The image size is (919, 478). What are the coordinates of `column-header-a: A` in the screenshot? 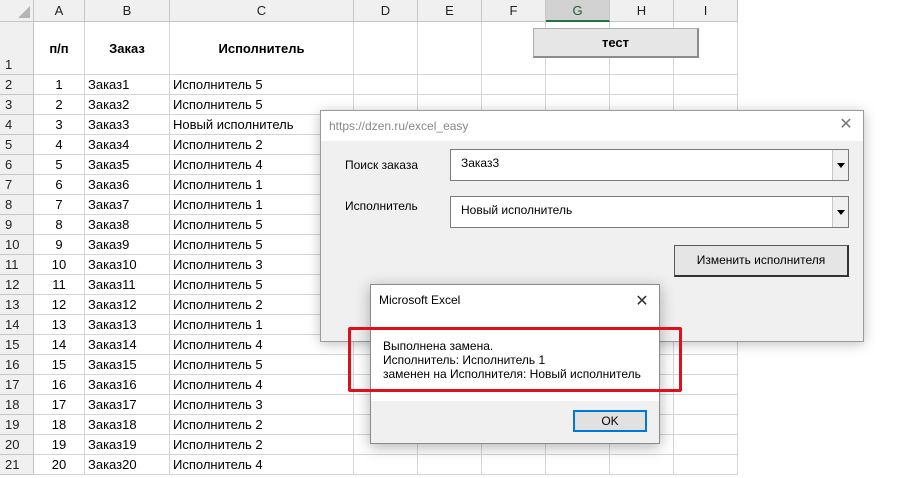 It's located at (59, 11).